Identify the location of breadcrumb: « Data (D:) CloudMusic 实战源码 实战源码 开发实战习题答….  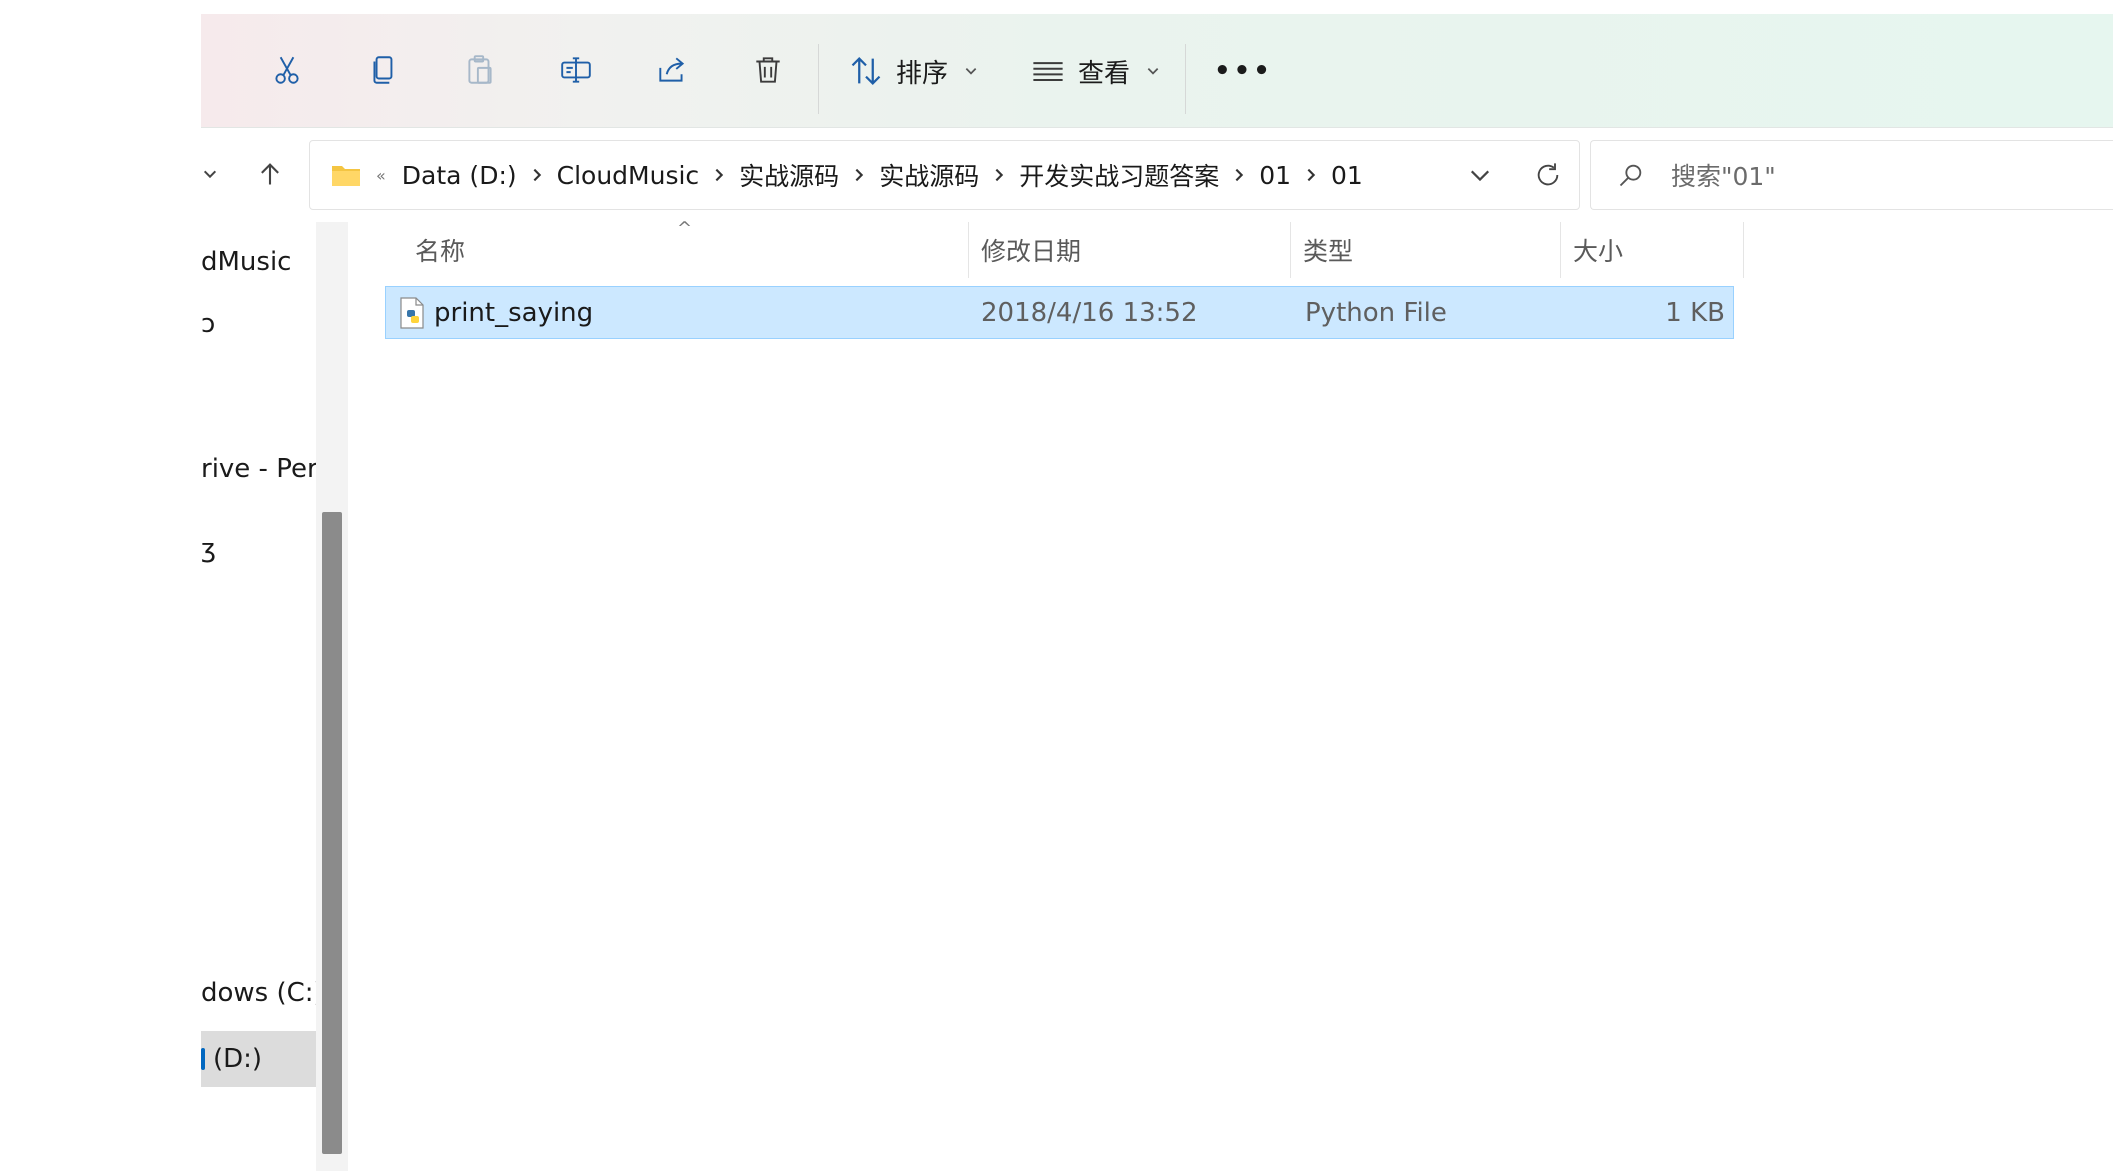
(850, 175).